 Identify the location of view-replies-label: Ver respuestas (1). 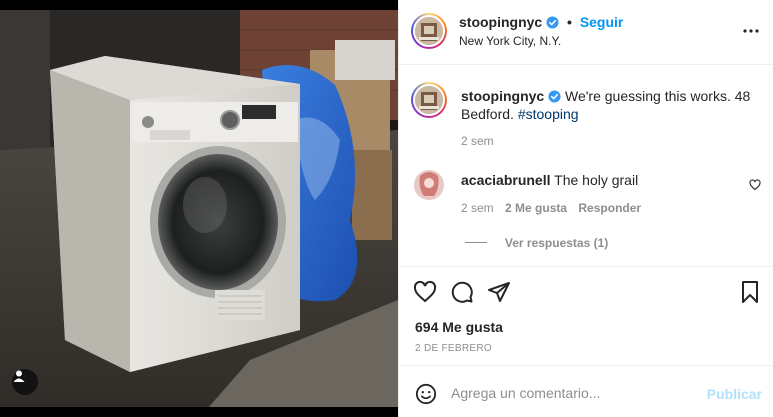
(556, 243).